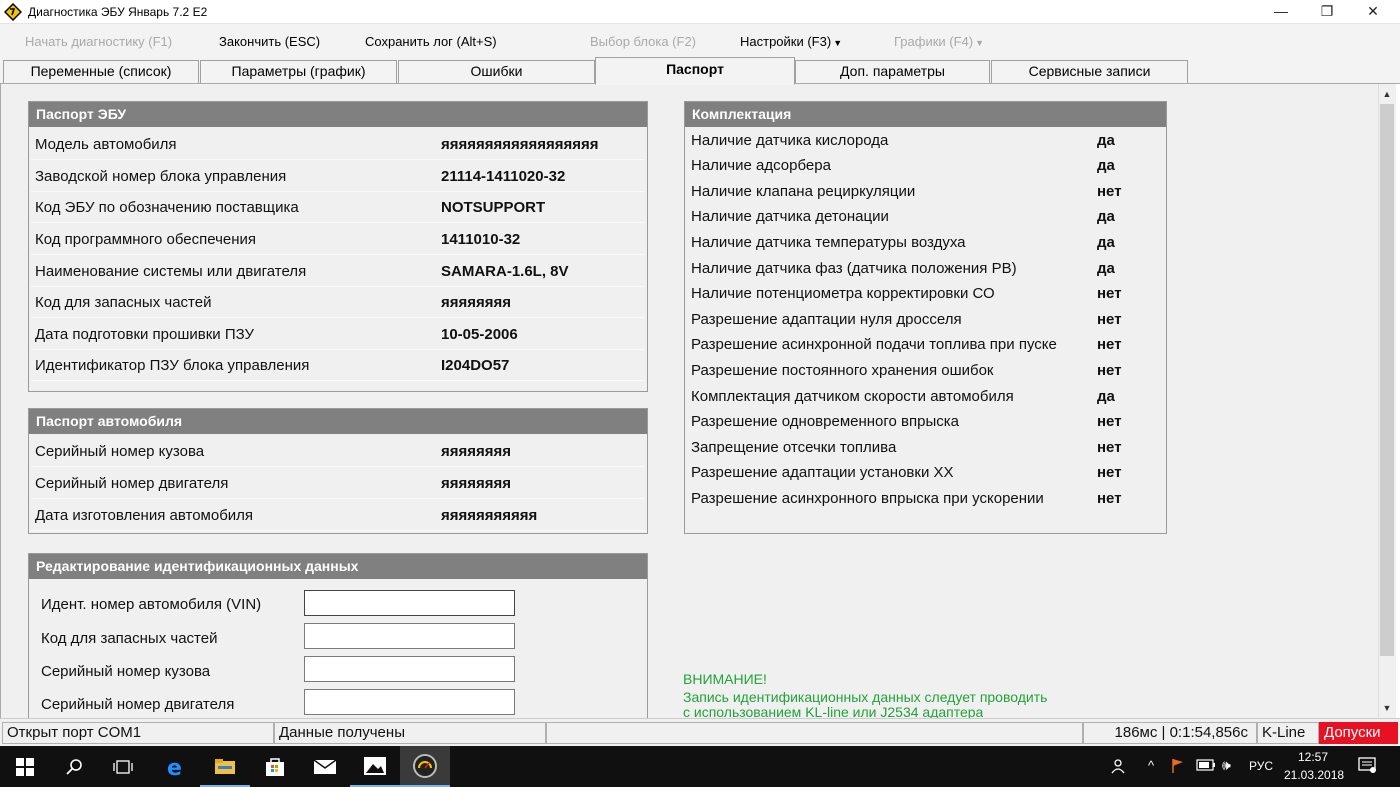  Describe the element at coordinates (118, 12) in the screenshot. I see `window-title: Диагностика ЭБУ Январь 7.2 E2` at that location.